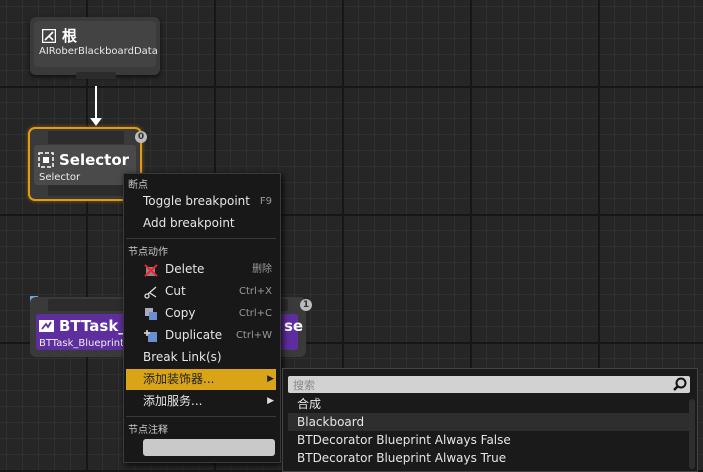  Describe the element at coordinates (306, 305) in the screenshot. I see `task-order-badge: 1` at that location.